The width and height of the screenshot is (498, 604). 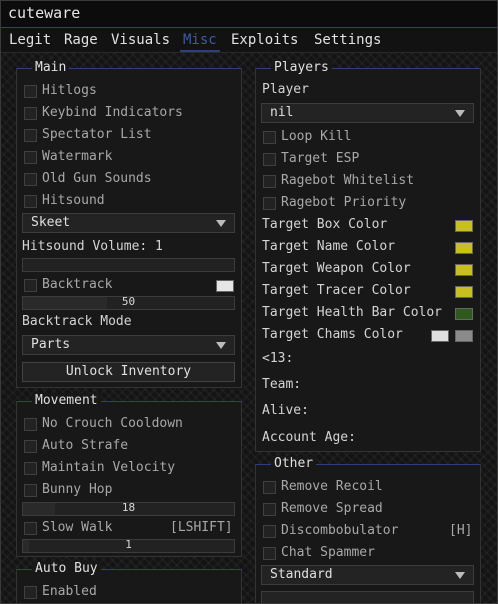 I want to click on target-chams-color-label: Target Chams Color, so click(x=332, y=334).